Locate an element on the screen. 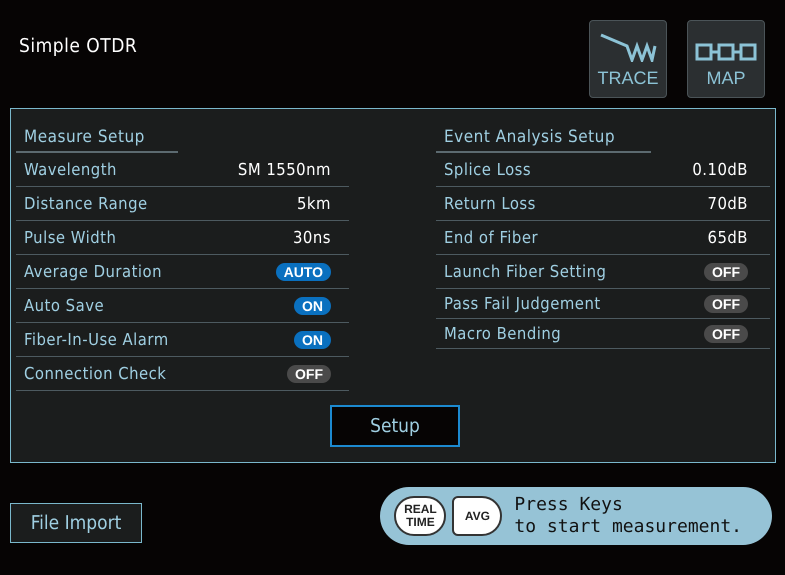  setting-label: Launch Fiber Setting is located at coordinates (525, 271).